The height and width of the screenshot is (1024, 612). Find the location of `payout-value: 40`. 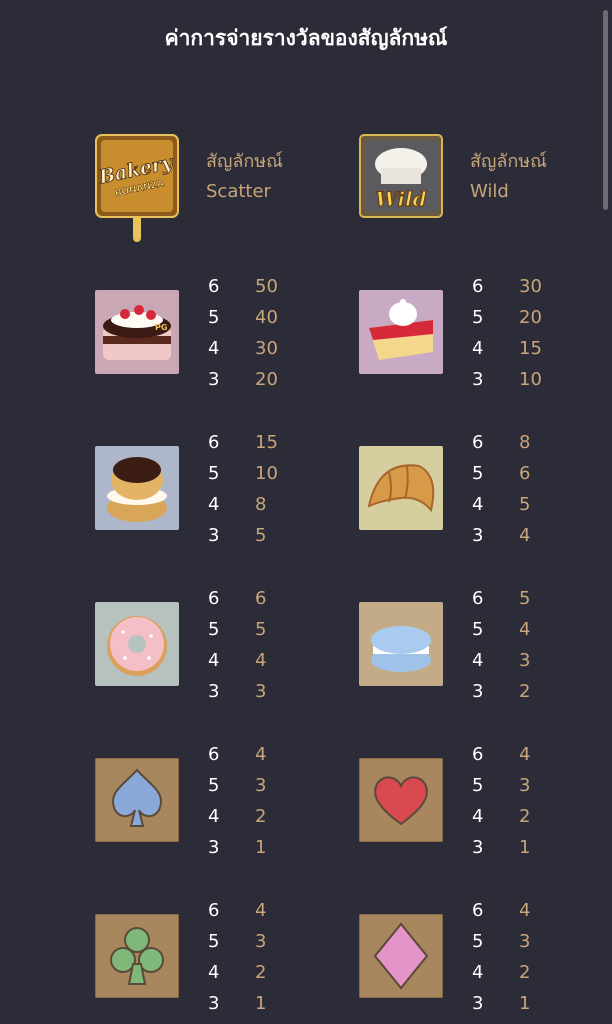

payout-value: 40 is located at coordinates (266, 317).